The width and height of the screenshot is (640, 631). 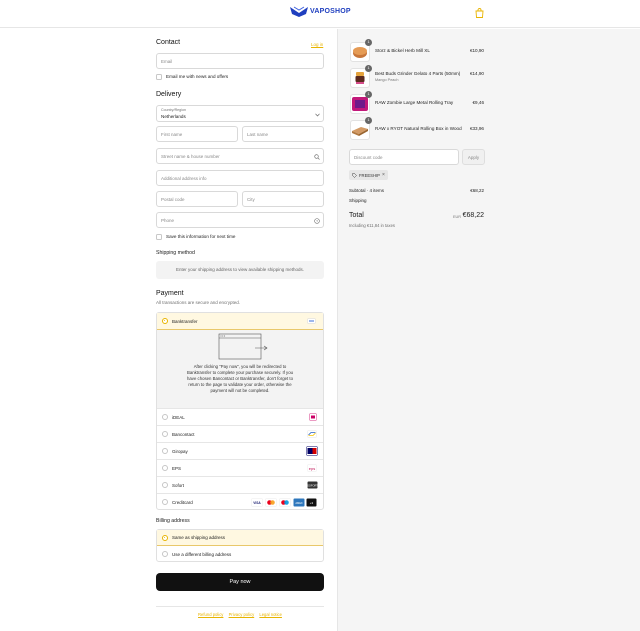 I want to click on billing-same-label: Same as shipping address, so click(x=199, y=537).